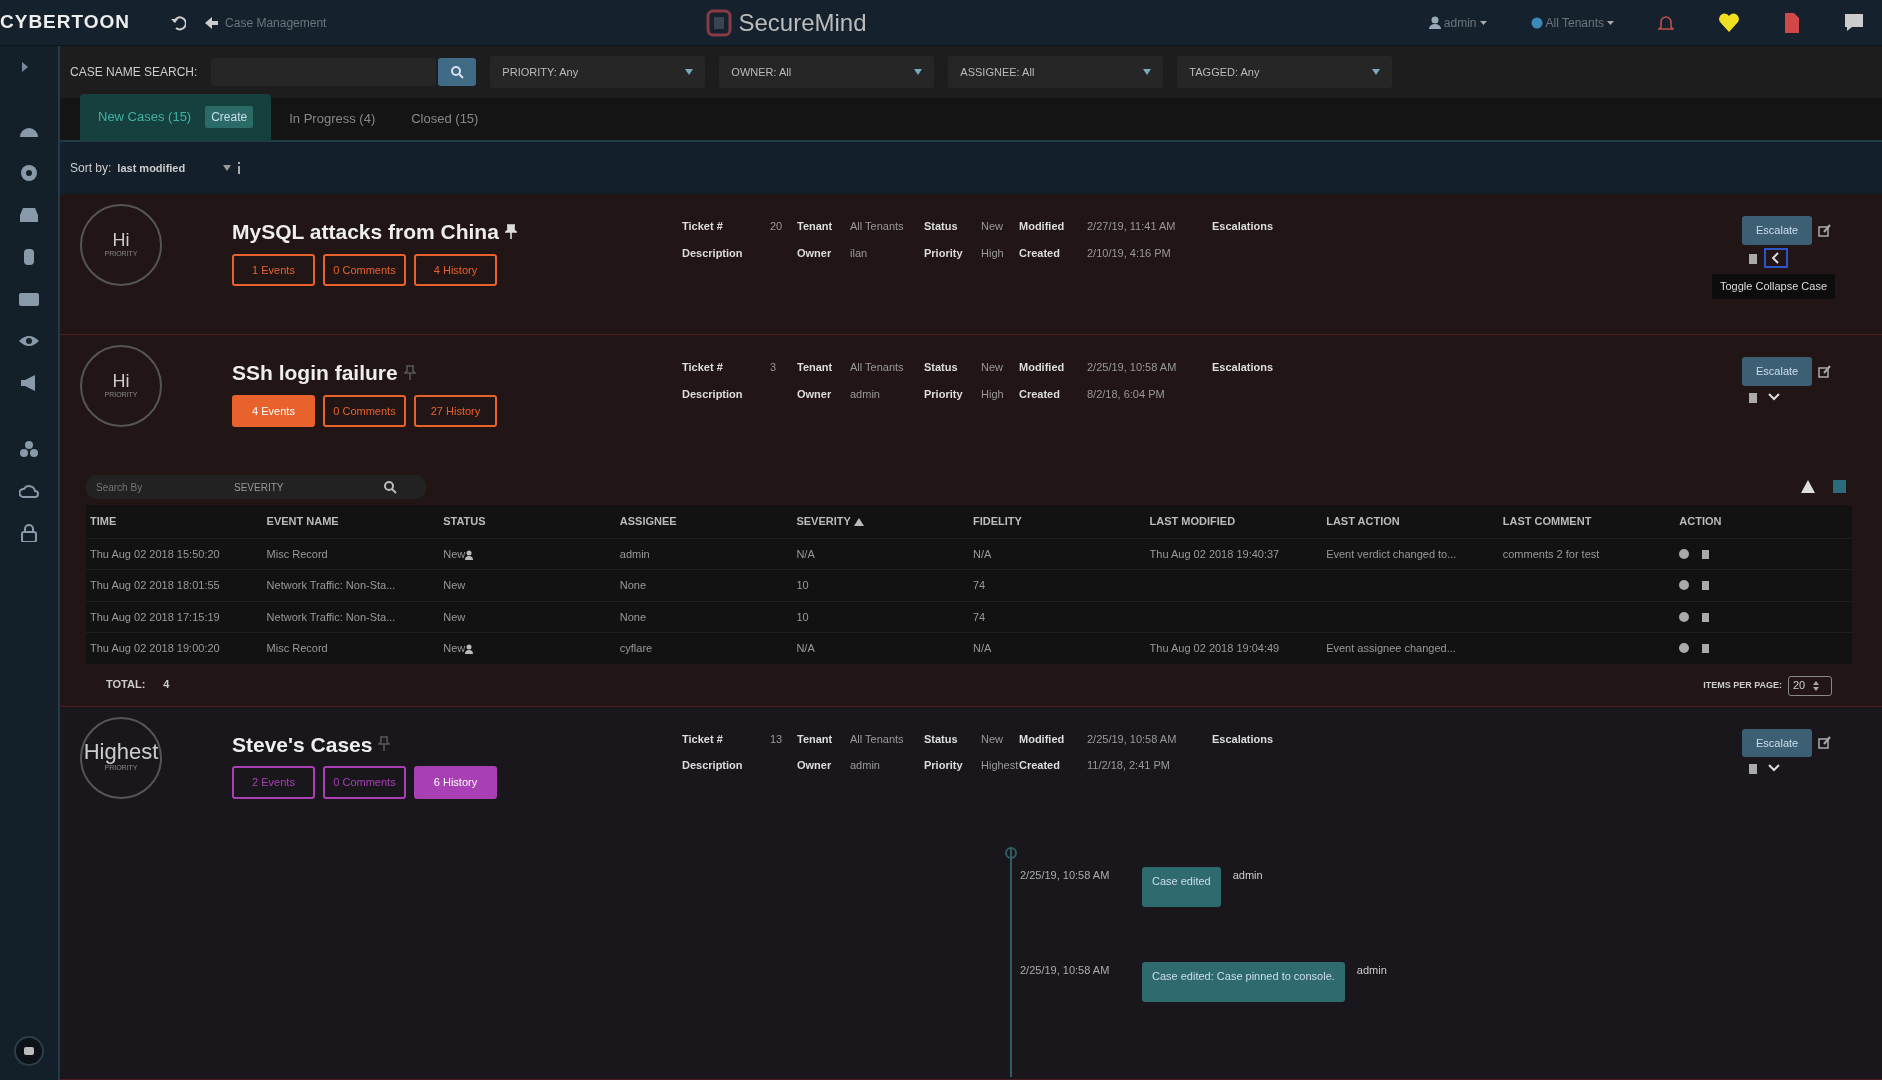 The width and height of the screenshot is (1882, 1080). Describe the element at coordinates (29, 299) in the screenshot. I see `card-icon` at that location.